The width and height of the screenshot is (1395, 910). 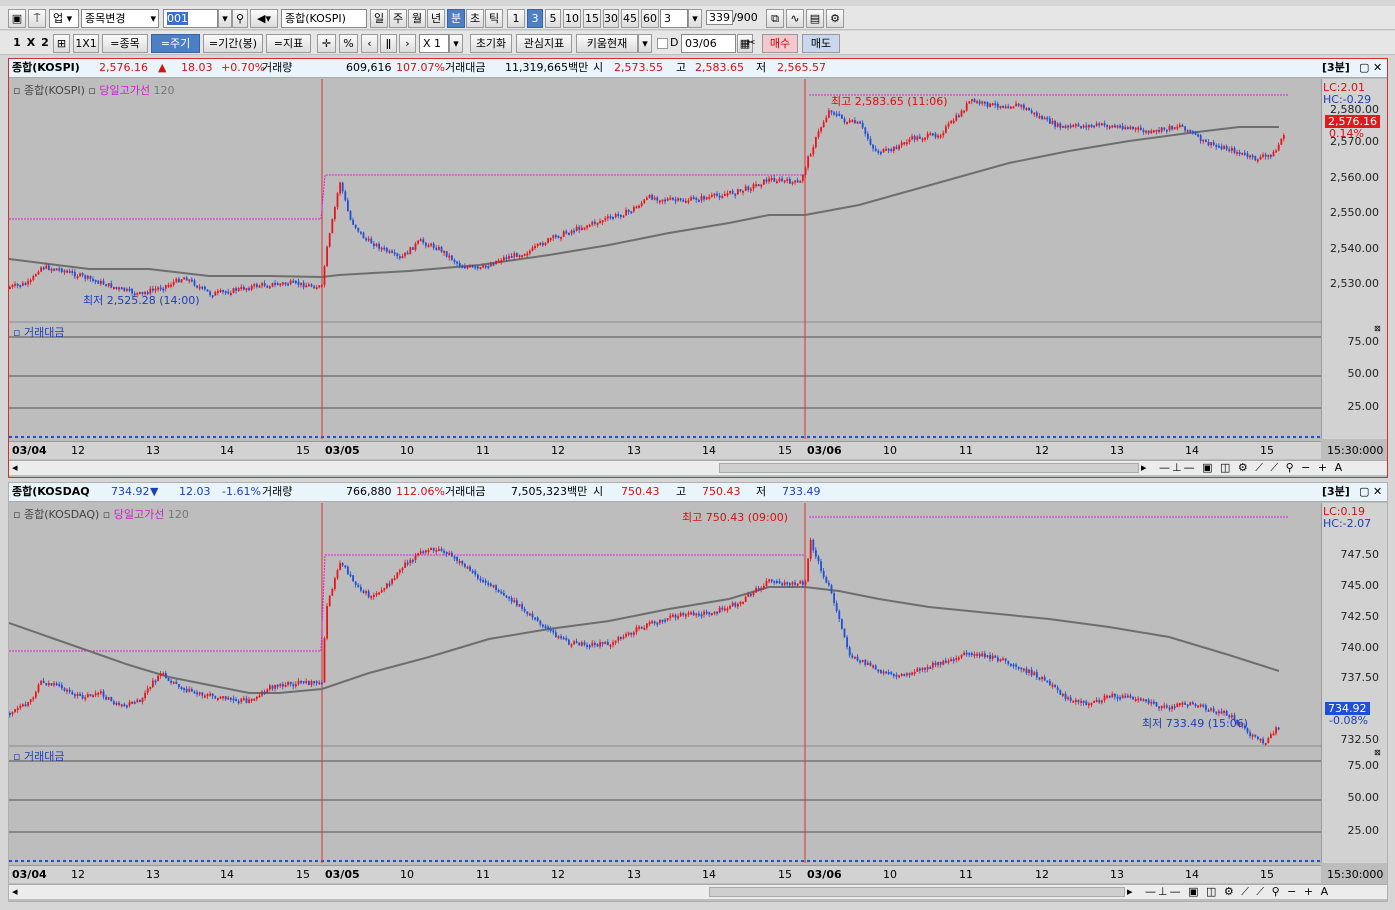 What do you see at coordinates (101, 514) in the screenshot?
I see `legend-main: ▫ 종합(KOSDAQ) ▫ 당일고가선 120` at bounding box center [101, 514].